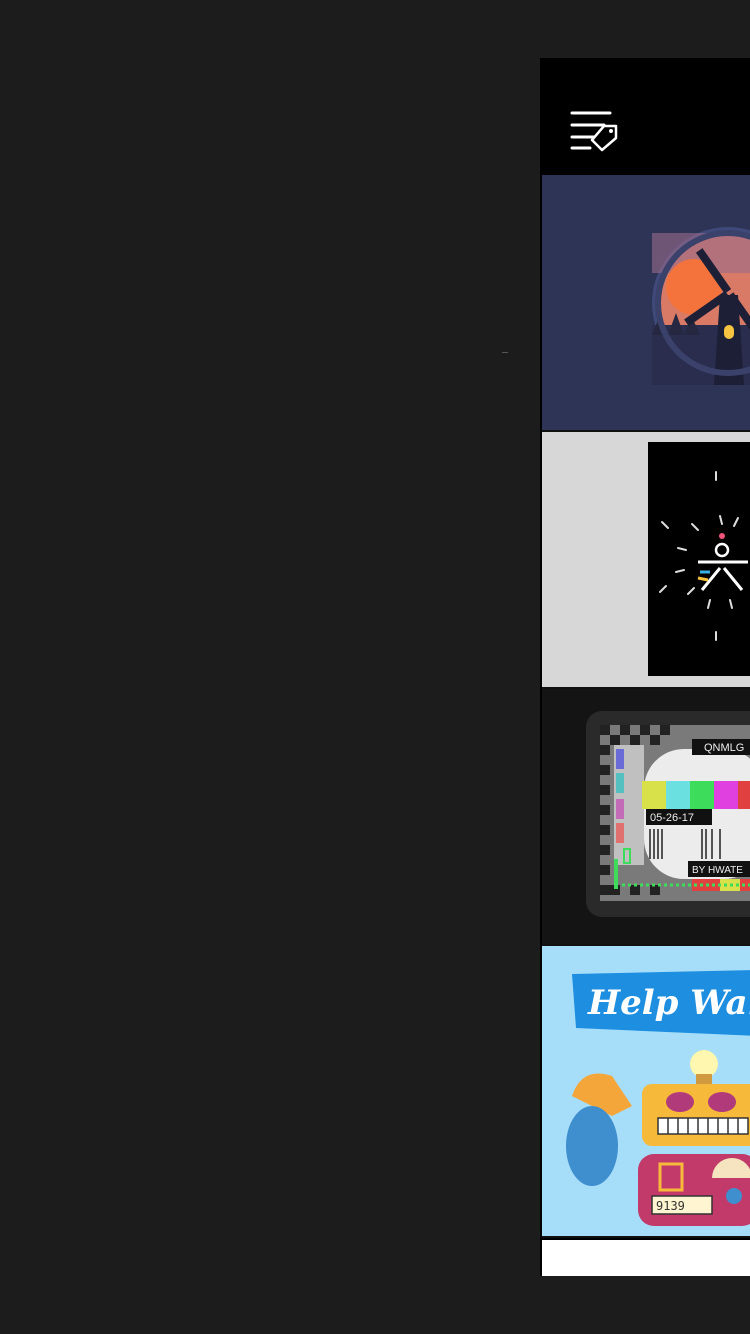 Image resolution: width=750 pixels, height=1334 pixels. I want to click on divider-dash, so click(505, 352).